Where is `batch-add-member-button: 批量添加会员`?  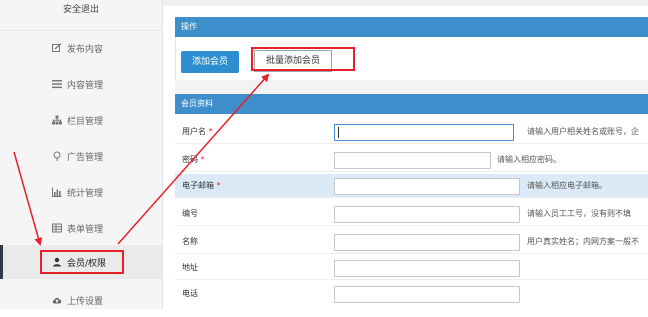
batch-add-member-button: 批量添加会员 is located at coordinates (293, 61).